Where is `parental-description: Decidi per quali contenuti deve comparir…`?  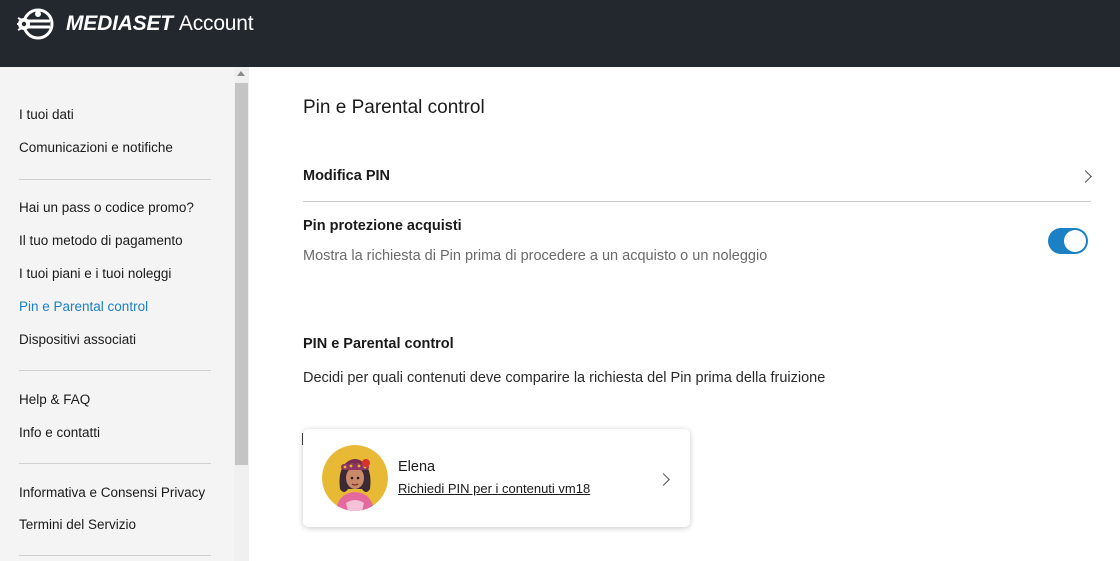
parental-description: Decidi per quali contenuti deve comparir… is located at coordinates (564, 378).